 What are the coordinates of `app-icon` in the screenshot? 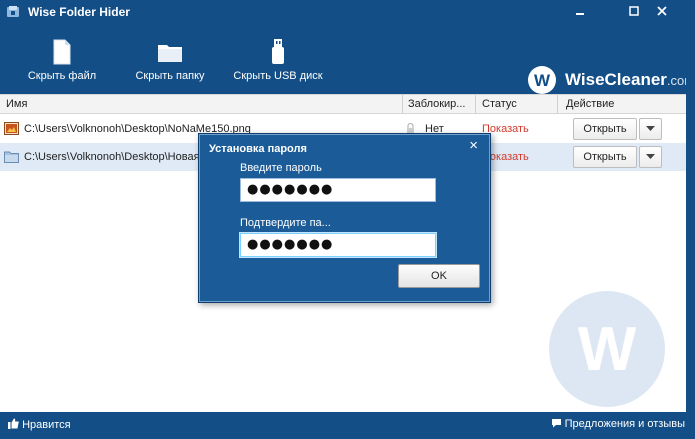 It's located at (13, 11).